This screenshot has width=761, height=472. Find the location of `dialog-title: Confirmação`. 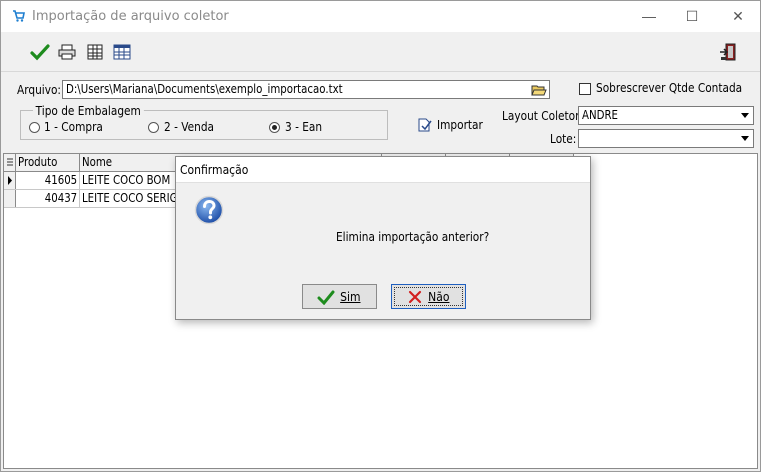

dialog-title: Confirmação is located at coordinates (214, 170).